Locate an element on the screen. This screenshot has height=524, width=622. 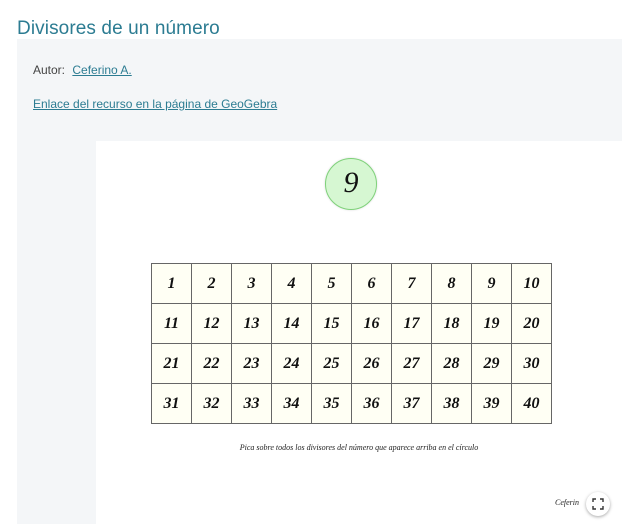
fullscreen-icon is located at coordinates (598, 504).